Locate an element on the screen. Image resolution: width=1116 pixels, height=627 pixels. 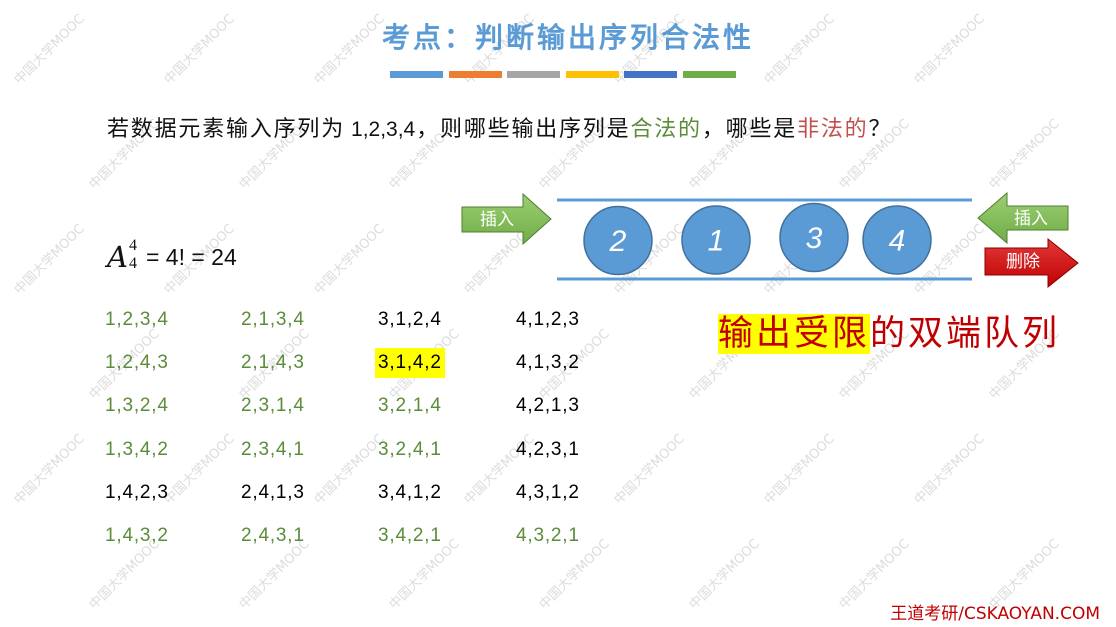
question-prefix: 若数据元素输入序列为 is located at coordinates (226, 129).